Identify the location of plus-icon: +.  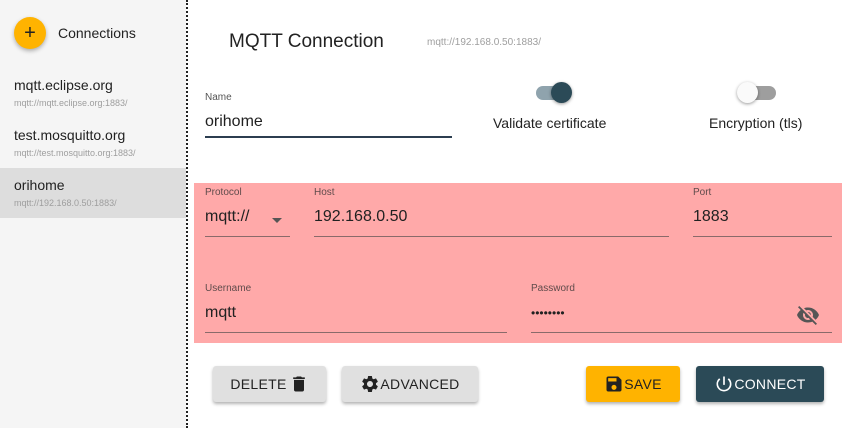
(30, 32).